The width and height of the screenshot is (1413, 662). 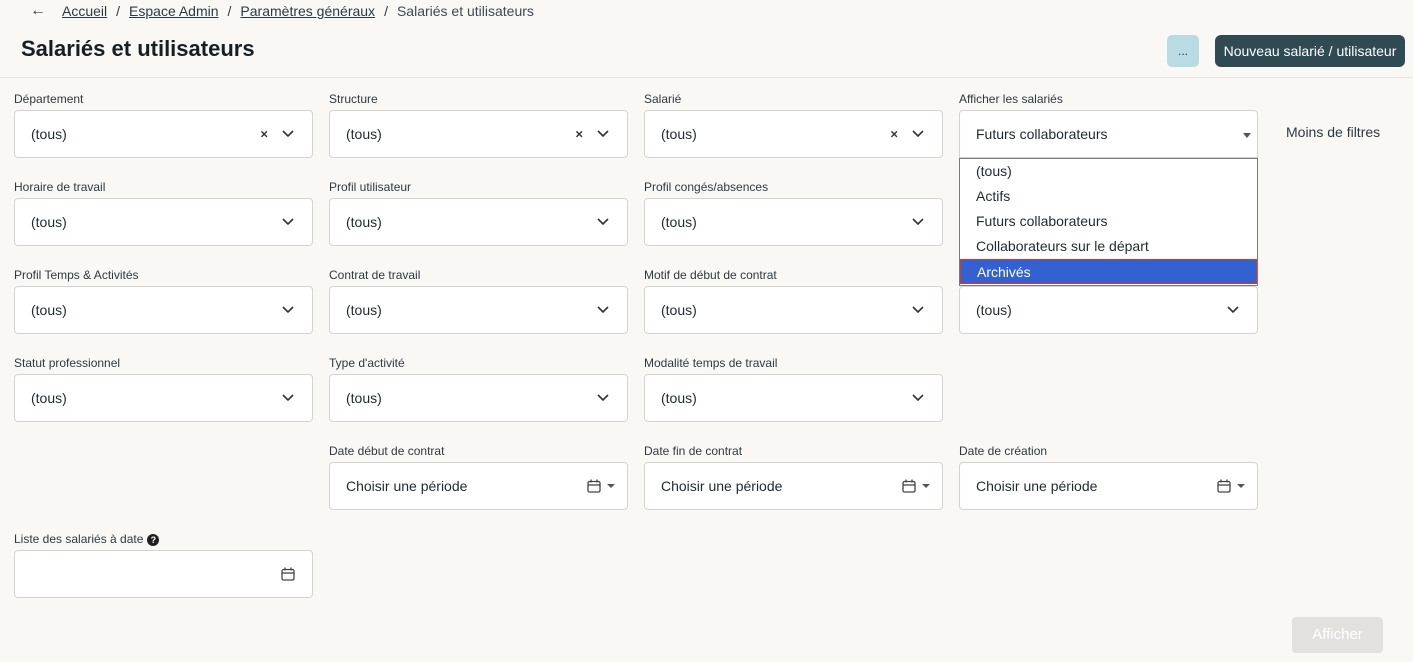 What do you see at coordinates (138, 48) in the screenshot?
I see `page-title: Salariés et utilisateurs` at bounding box center [138, 48].